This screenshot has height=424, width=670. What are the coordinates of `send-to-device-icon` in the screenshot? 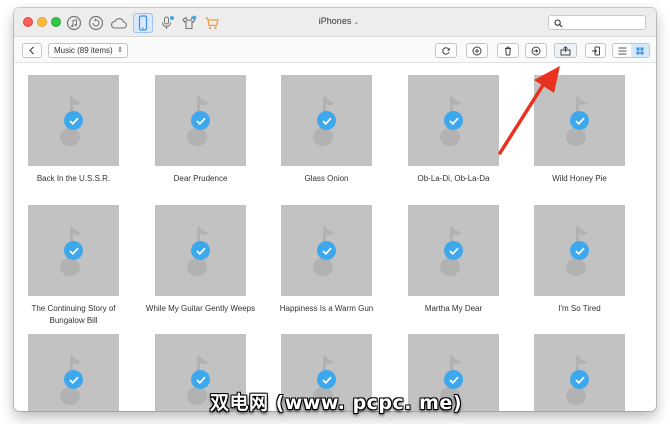 It's located at (595, 50).